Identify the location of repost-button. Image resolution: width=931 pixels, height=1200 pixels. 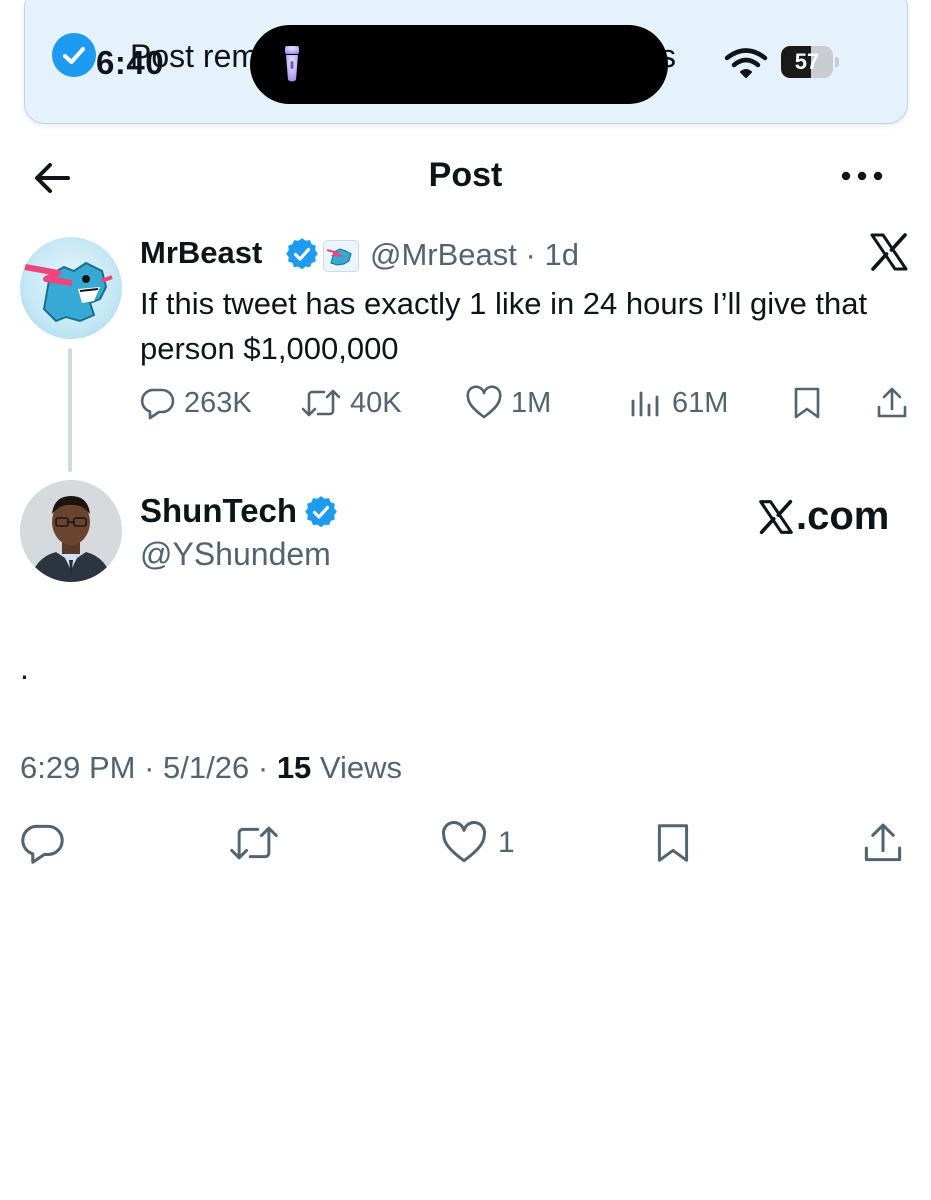
(259, 843).